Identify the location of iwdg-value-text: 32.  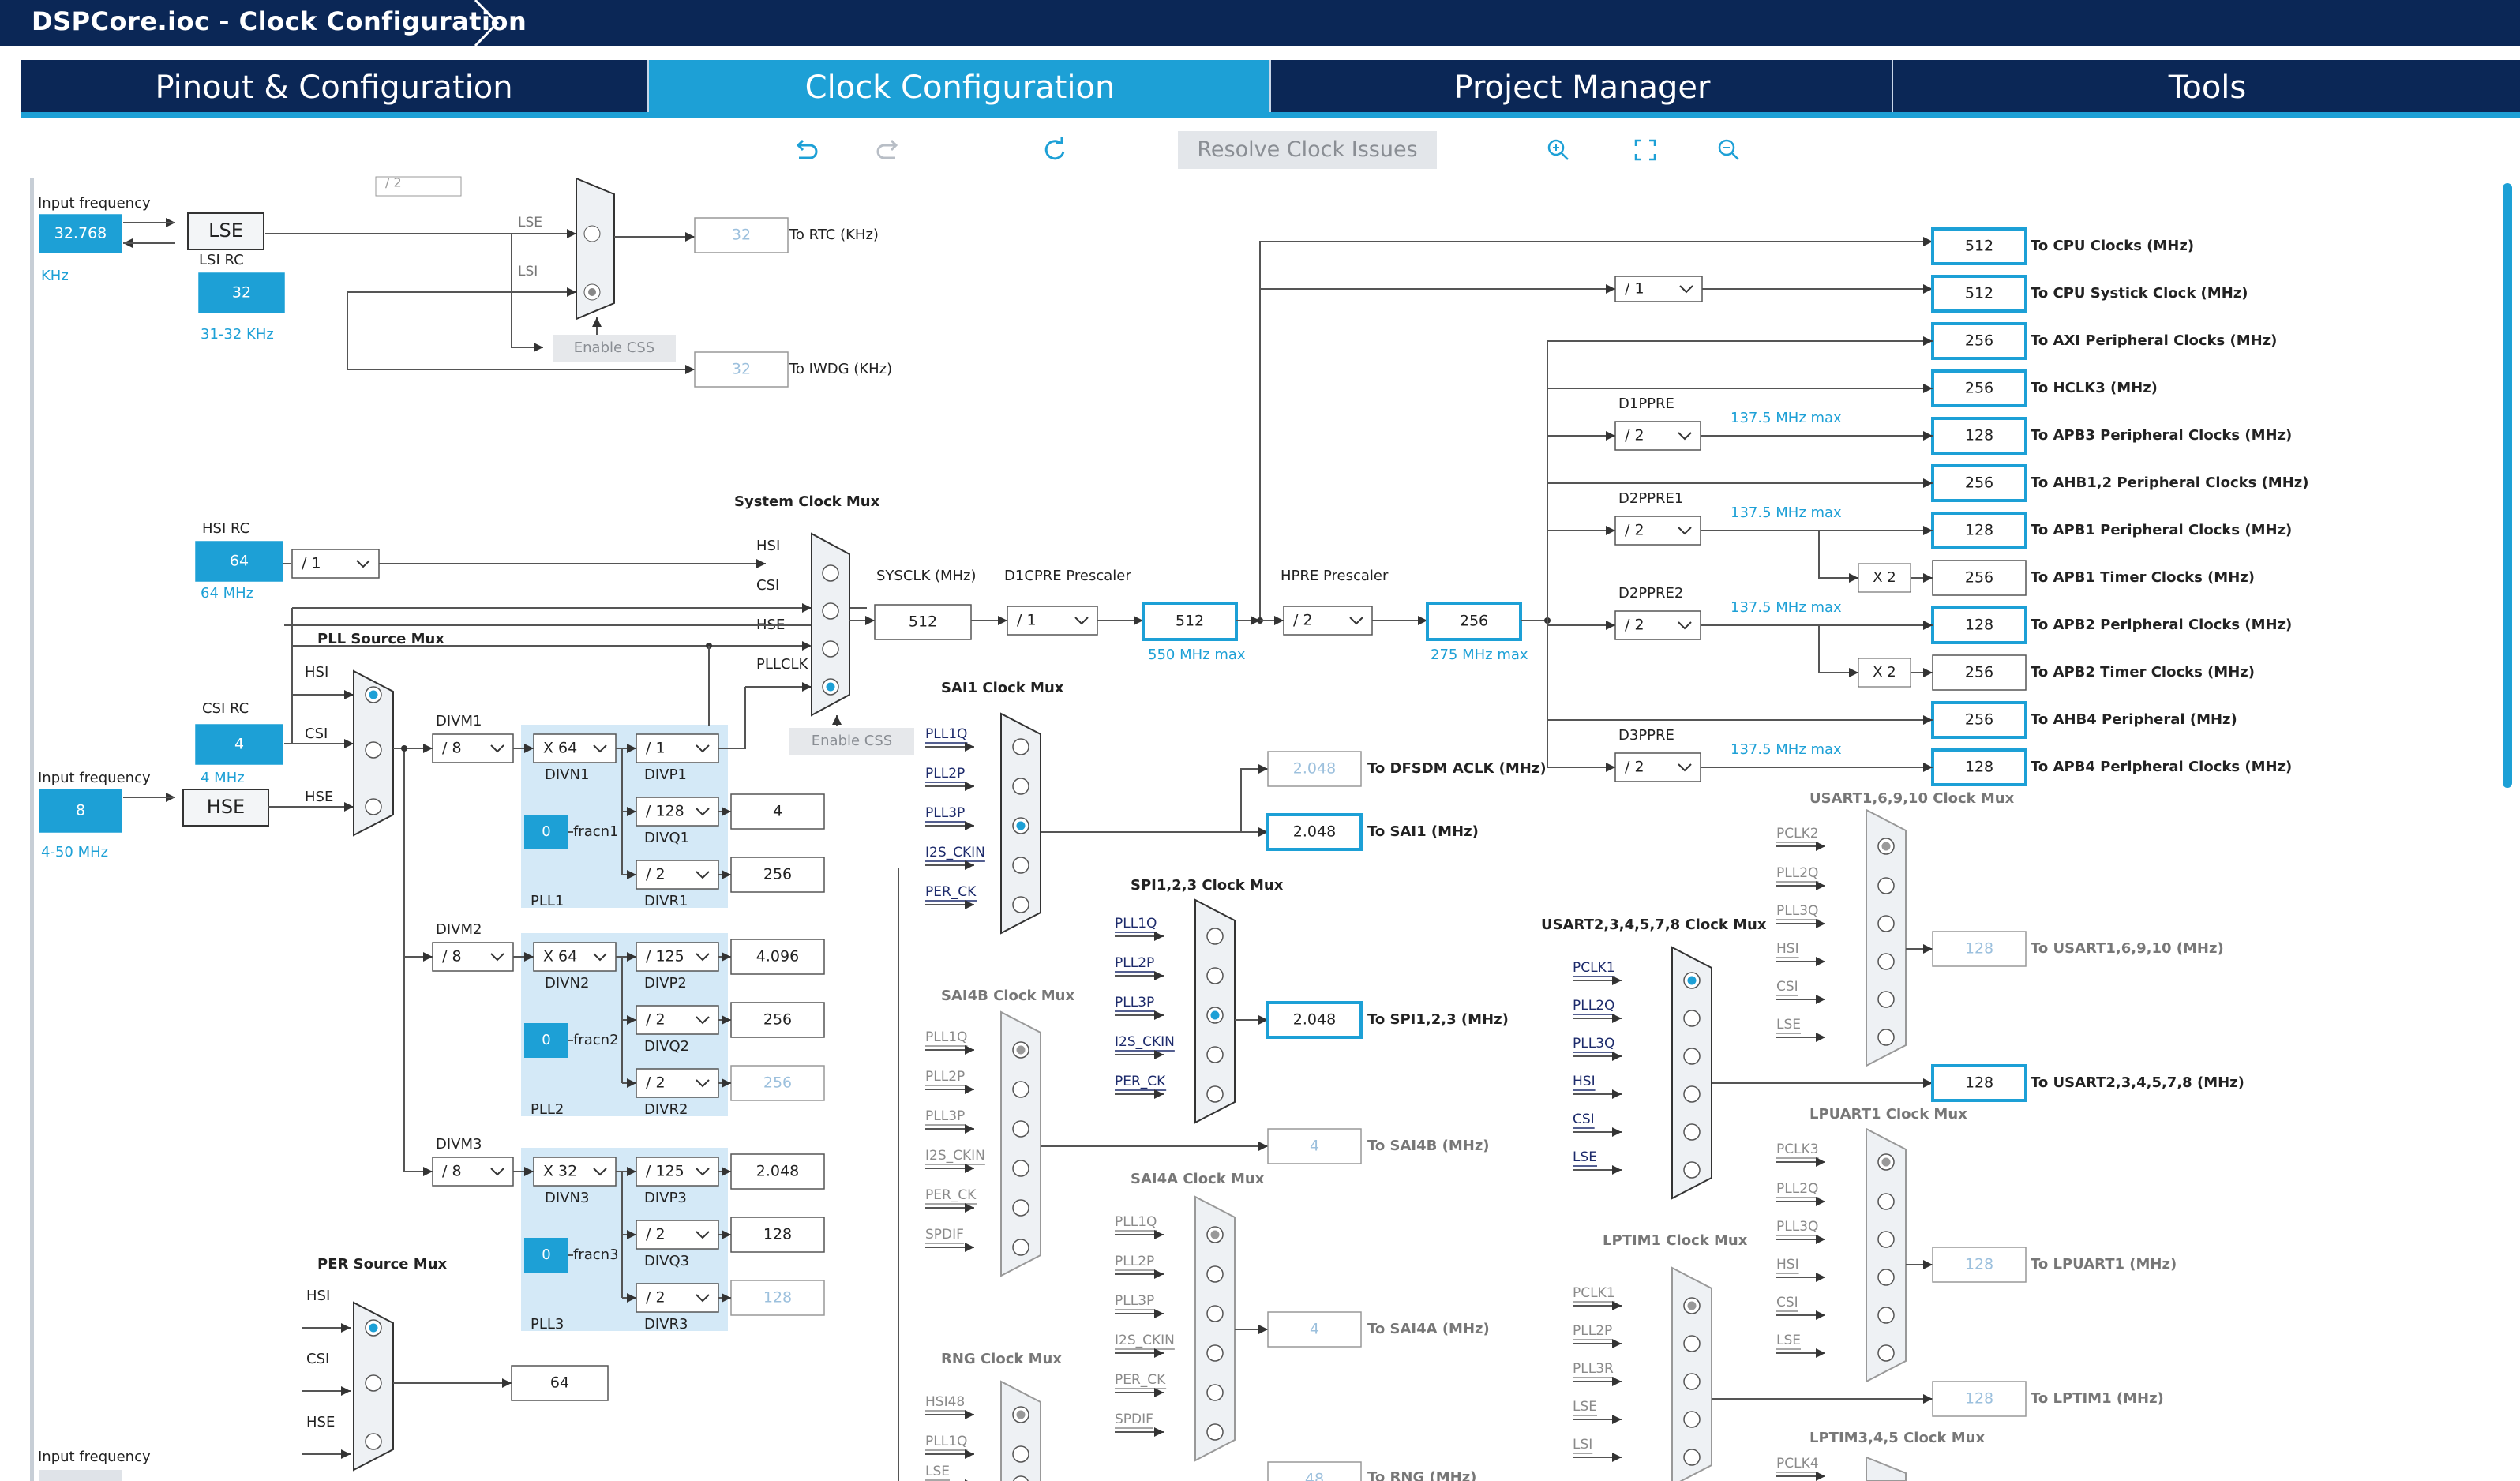
(741, 370).